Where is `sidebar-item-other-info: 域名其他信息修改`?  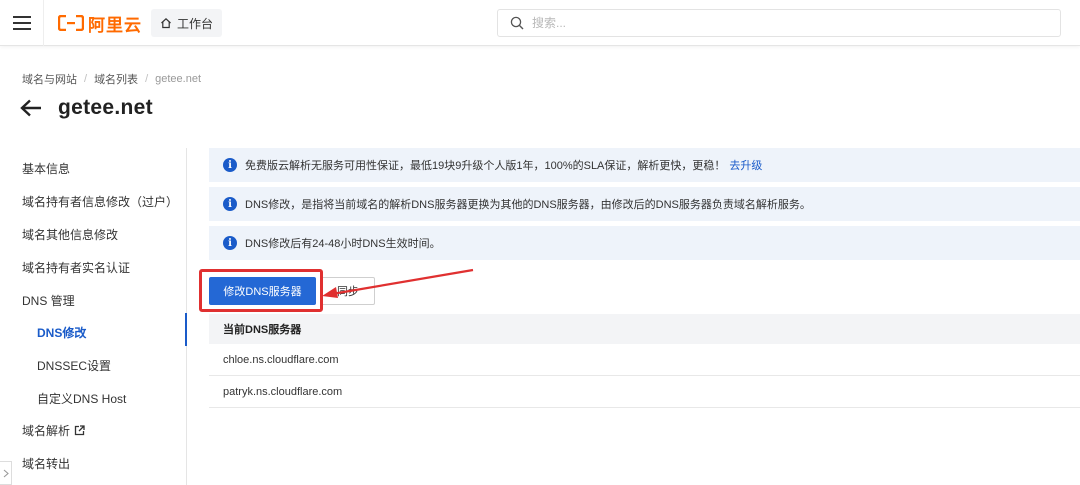 sidebar-item-other-info: 域名其他信息修改 is located at coordinates (70, 234).